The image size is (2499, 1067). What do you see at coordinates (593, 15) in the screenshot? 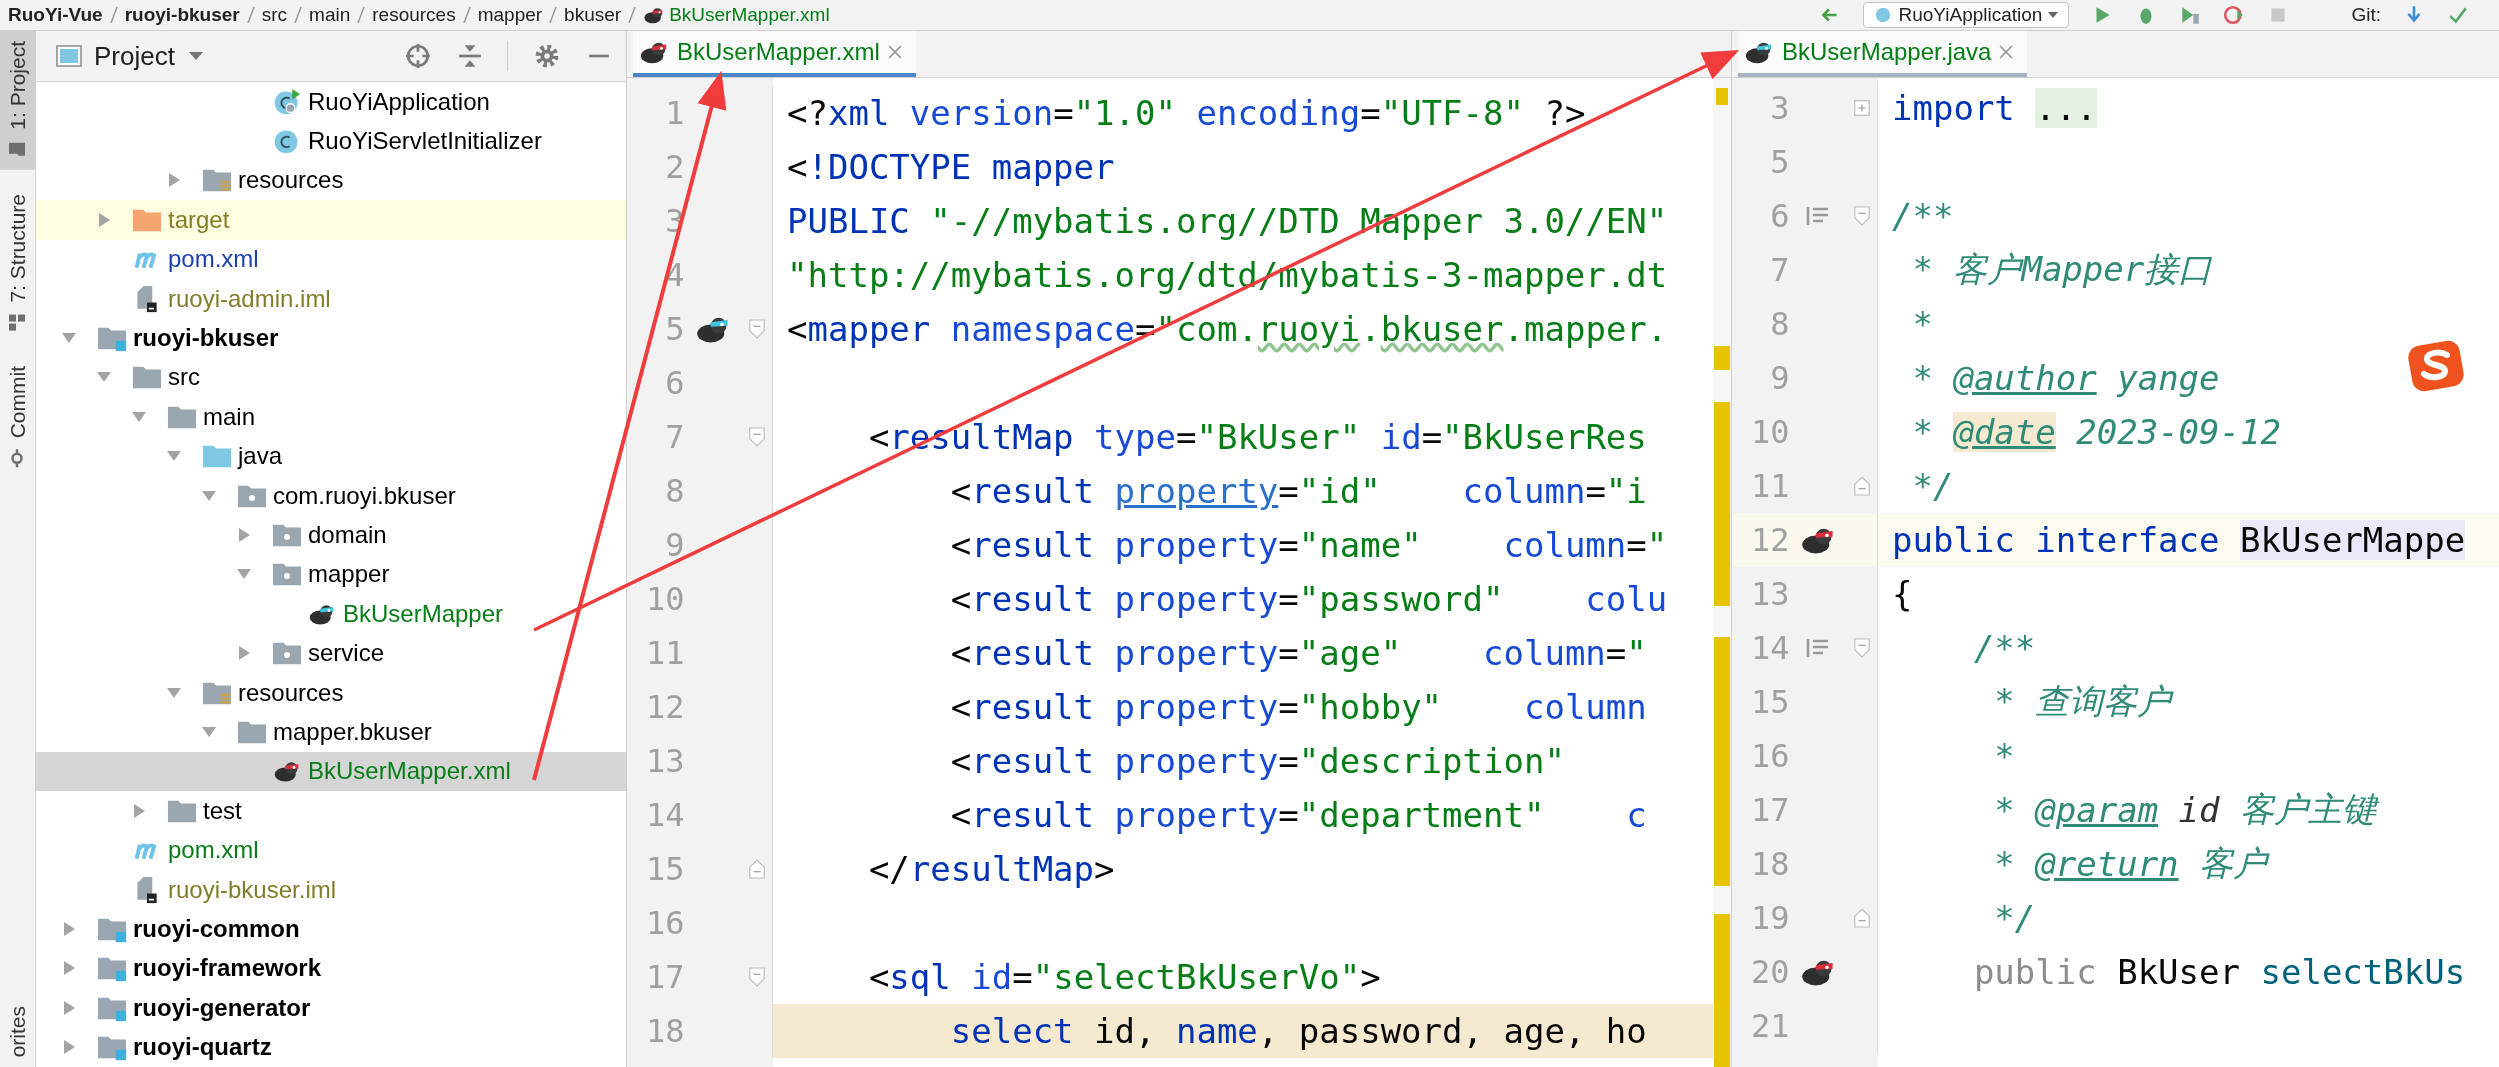
I see `breadcrumb: bkuser` at bounding box center [593, 15].